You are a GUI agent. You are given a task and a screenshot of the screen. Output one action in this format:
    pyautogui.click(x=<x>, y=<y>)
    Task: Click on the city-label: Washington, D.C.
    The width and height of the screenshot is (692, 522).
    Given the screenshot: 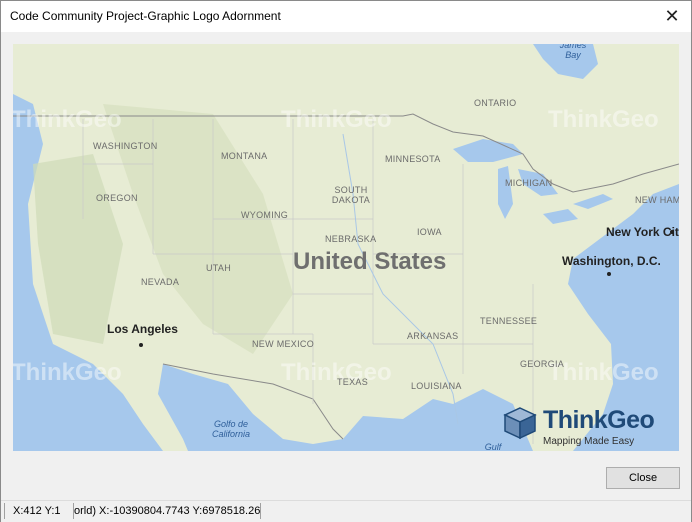 What is the action you would take?
    pyautogui.click(x=611, y=261)
    